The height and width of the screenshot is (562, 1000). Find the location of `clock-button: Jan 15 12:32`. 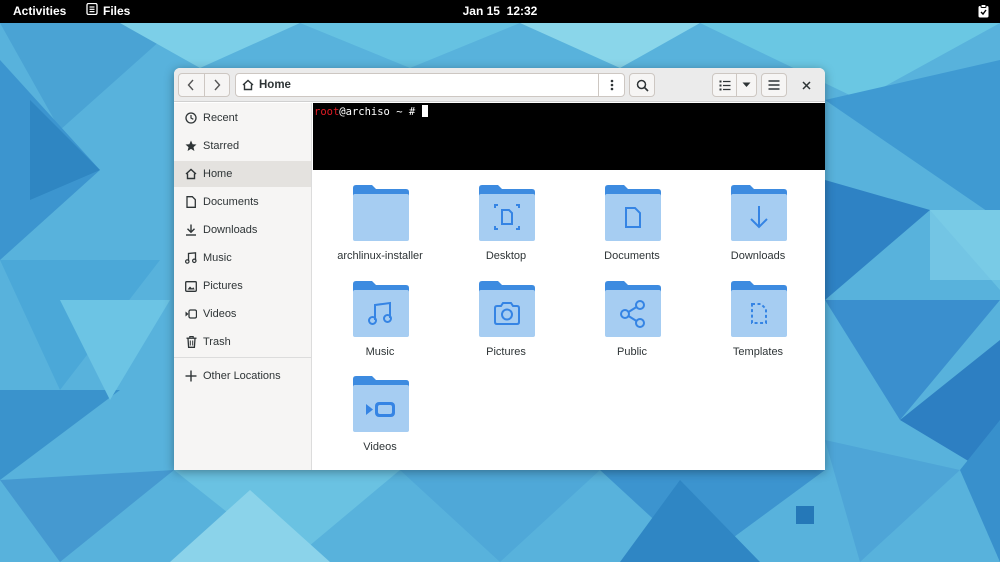

clock-button: Jan 15 12:32 is located at coordinates (500, 11).